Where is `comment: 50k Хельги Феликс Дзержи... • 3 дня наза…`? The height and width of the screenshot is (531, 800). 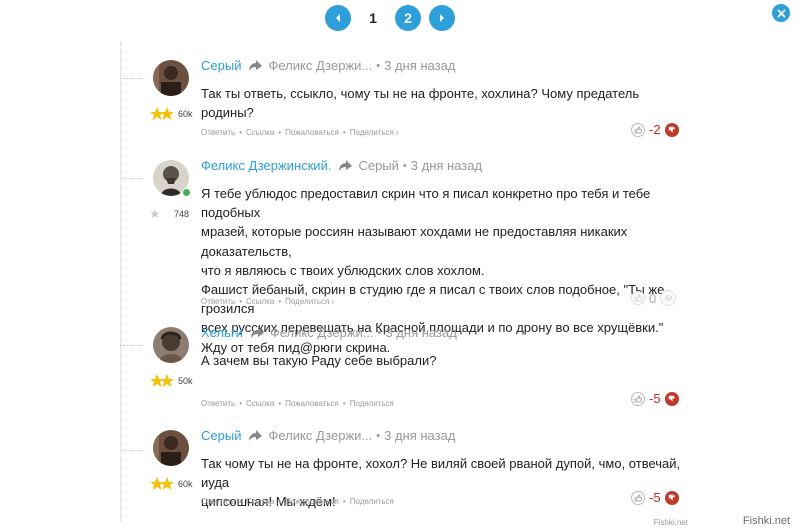 comment: 50k Хельги Феликс Дзержи... • 3 дня наза… is located at coordinates (470, 369).